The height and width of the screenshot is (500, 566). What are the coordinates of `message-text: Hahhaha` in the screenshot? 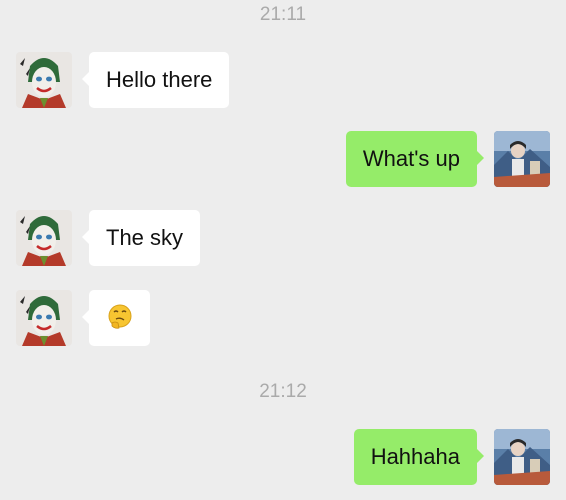 It's located at (415, 456).